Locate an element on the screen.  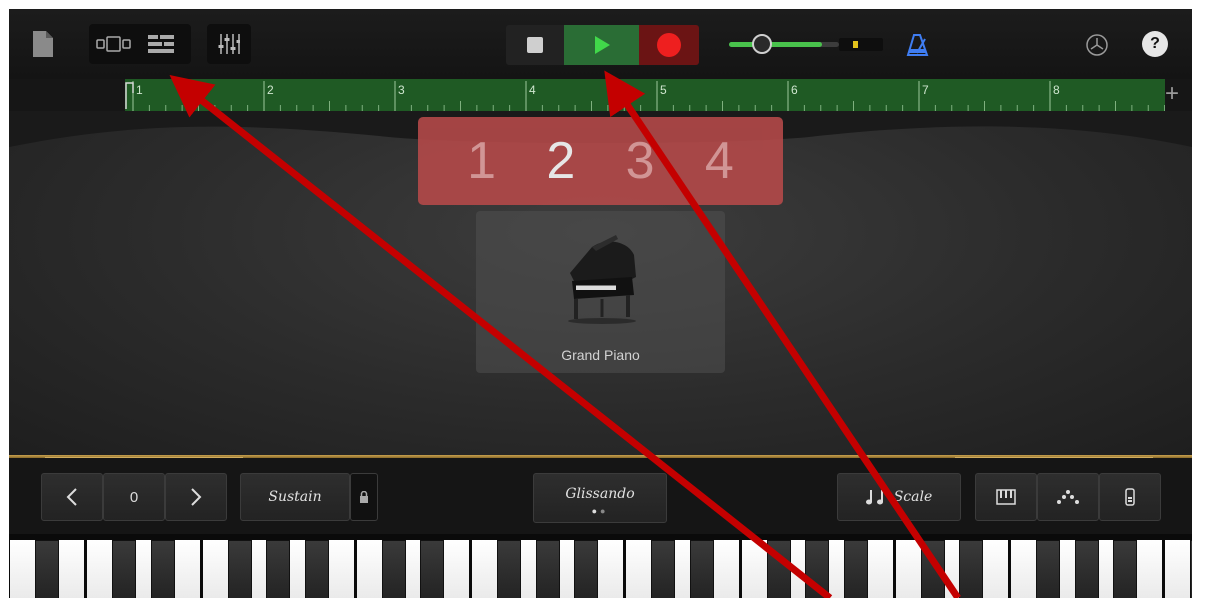
ruler-ticks is located at coordinates (648, 96).